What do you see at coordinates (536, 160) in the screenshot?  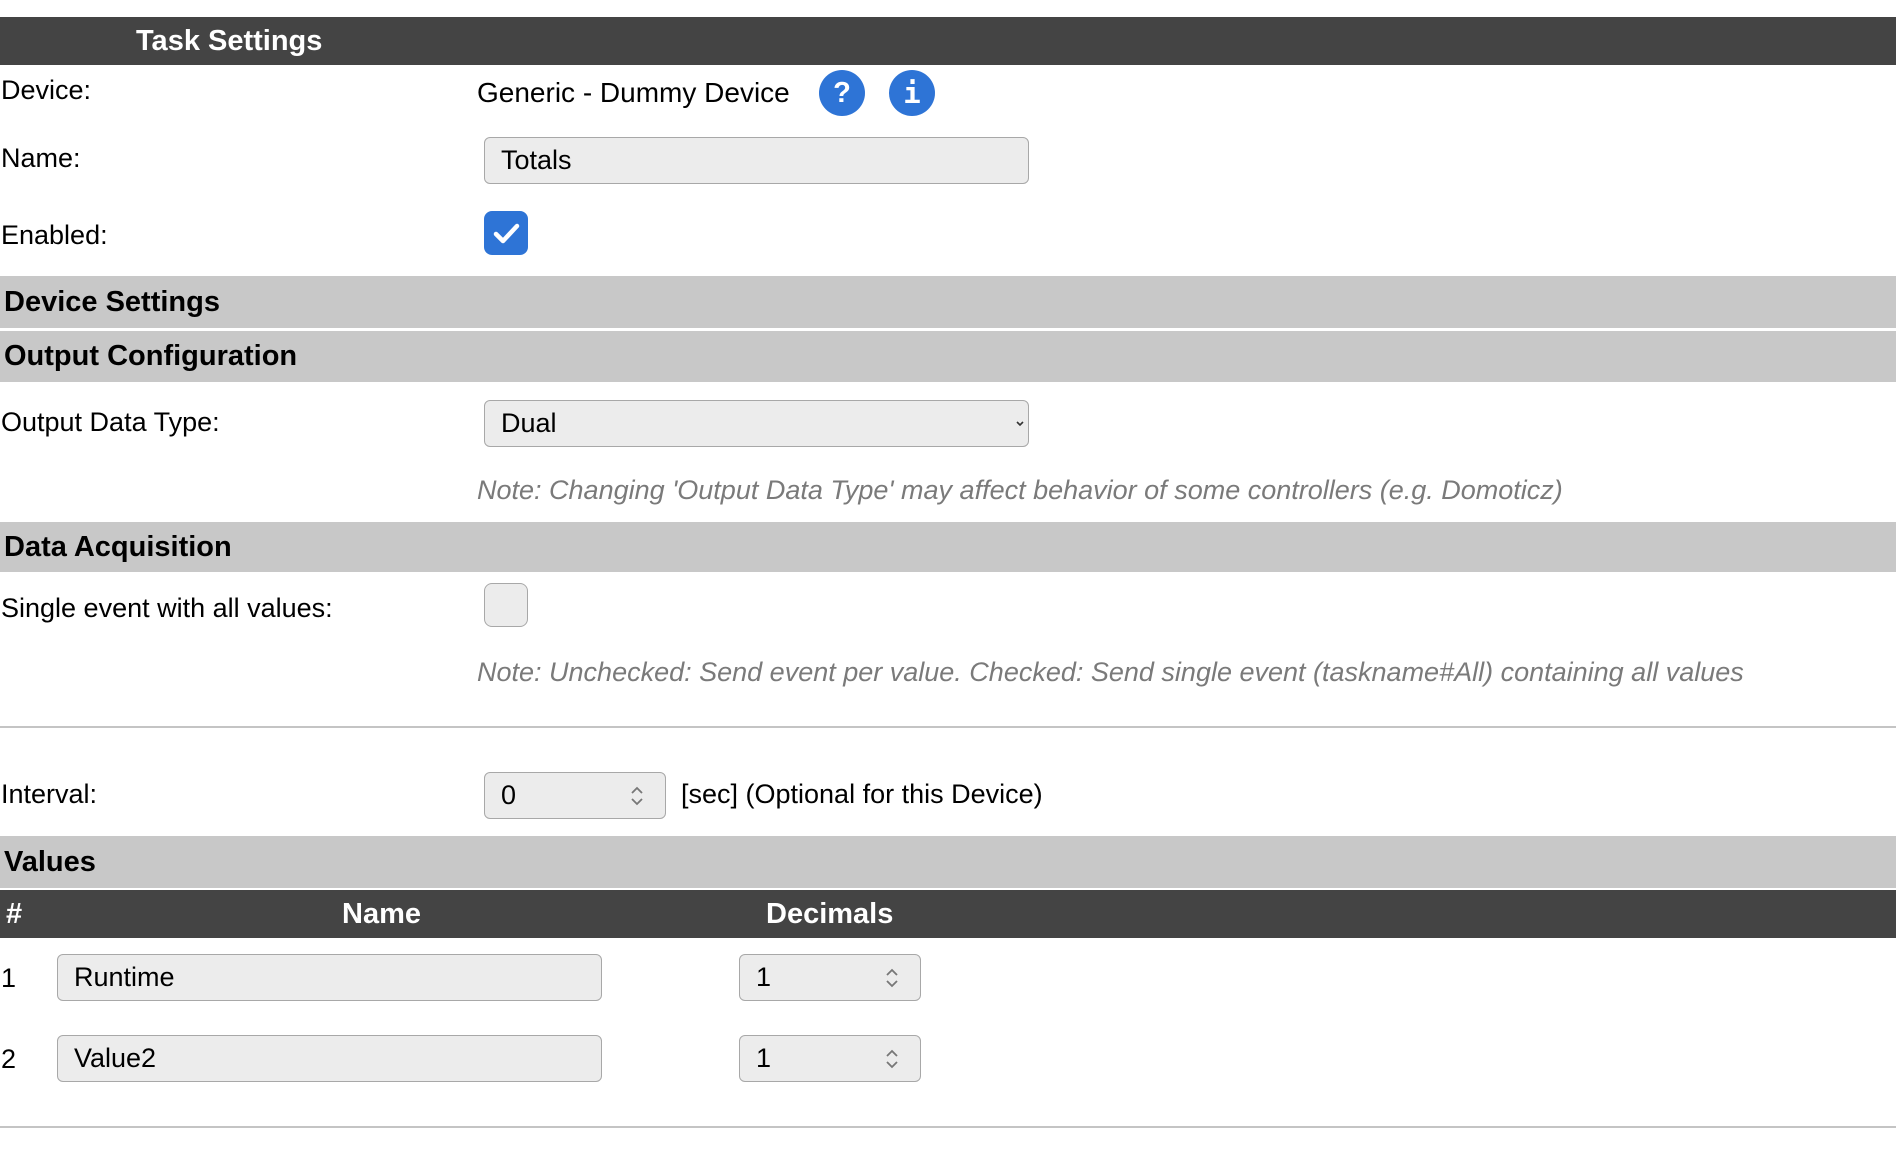 I see `task-name-value: Totals` at bounding box center [536, 160].